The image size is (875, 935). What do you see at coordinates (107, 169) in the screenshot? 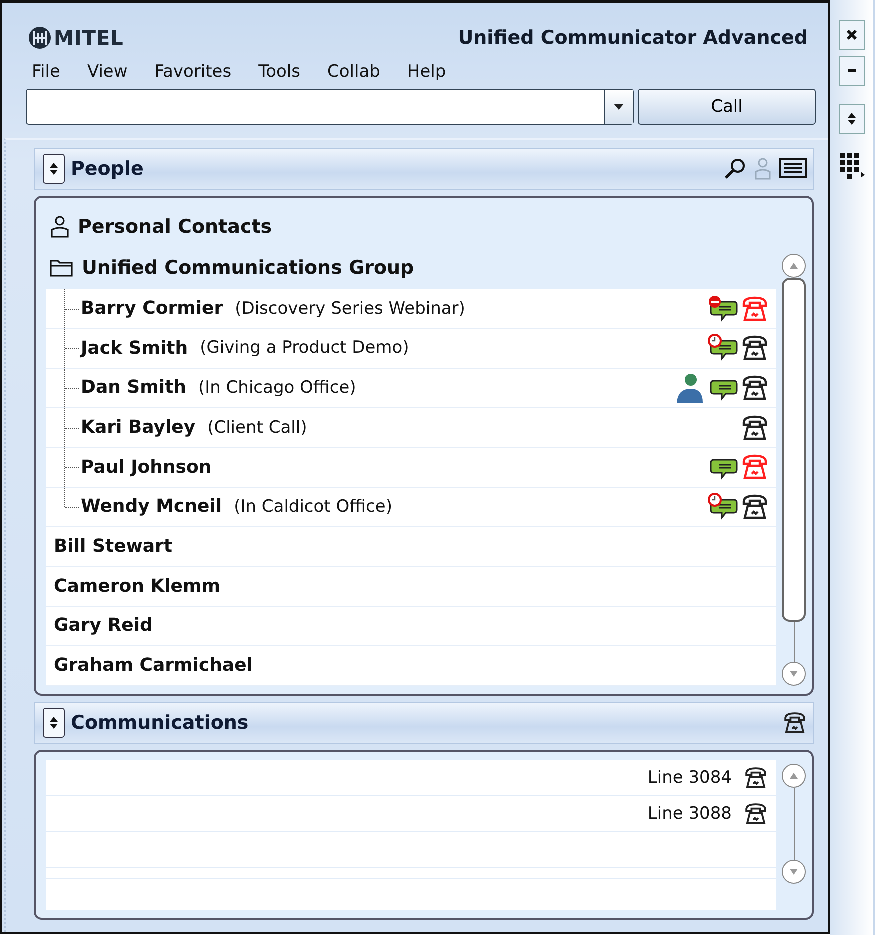
I see `section-title: People` at bounding box center [107, 169].